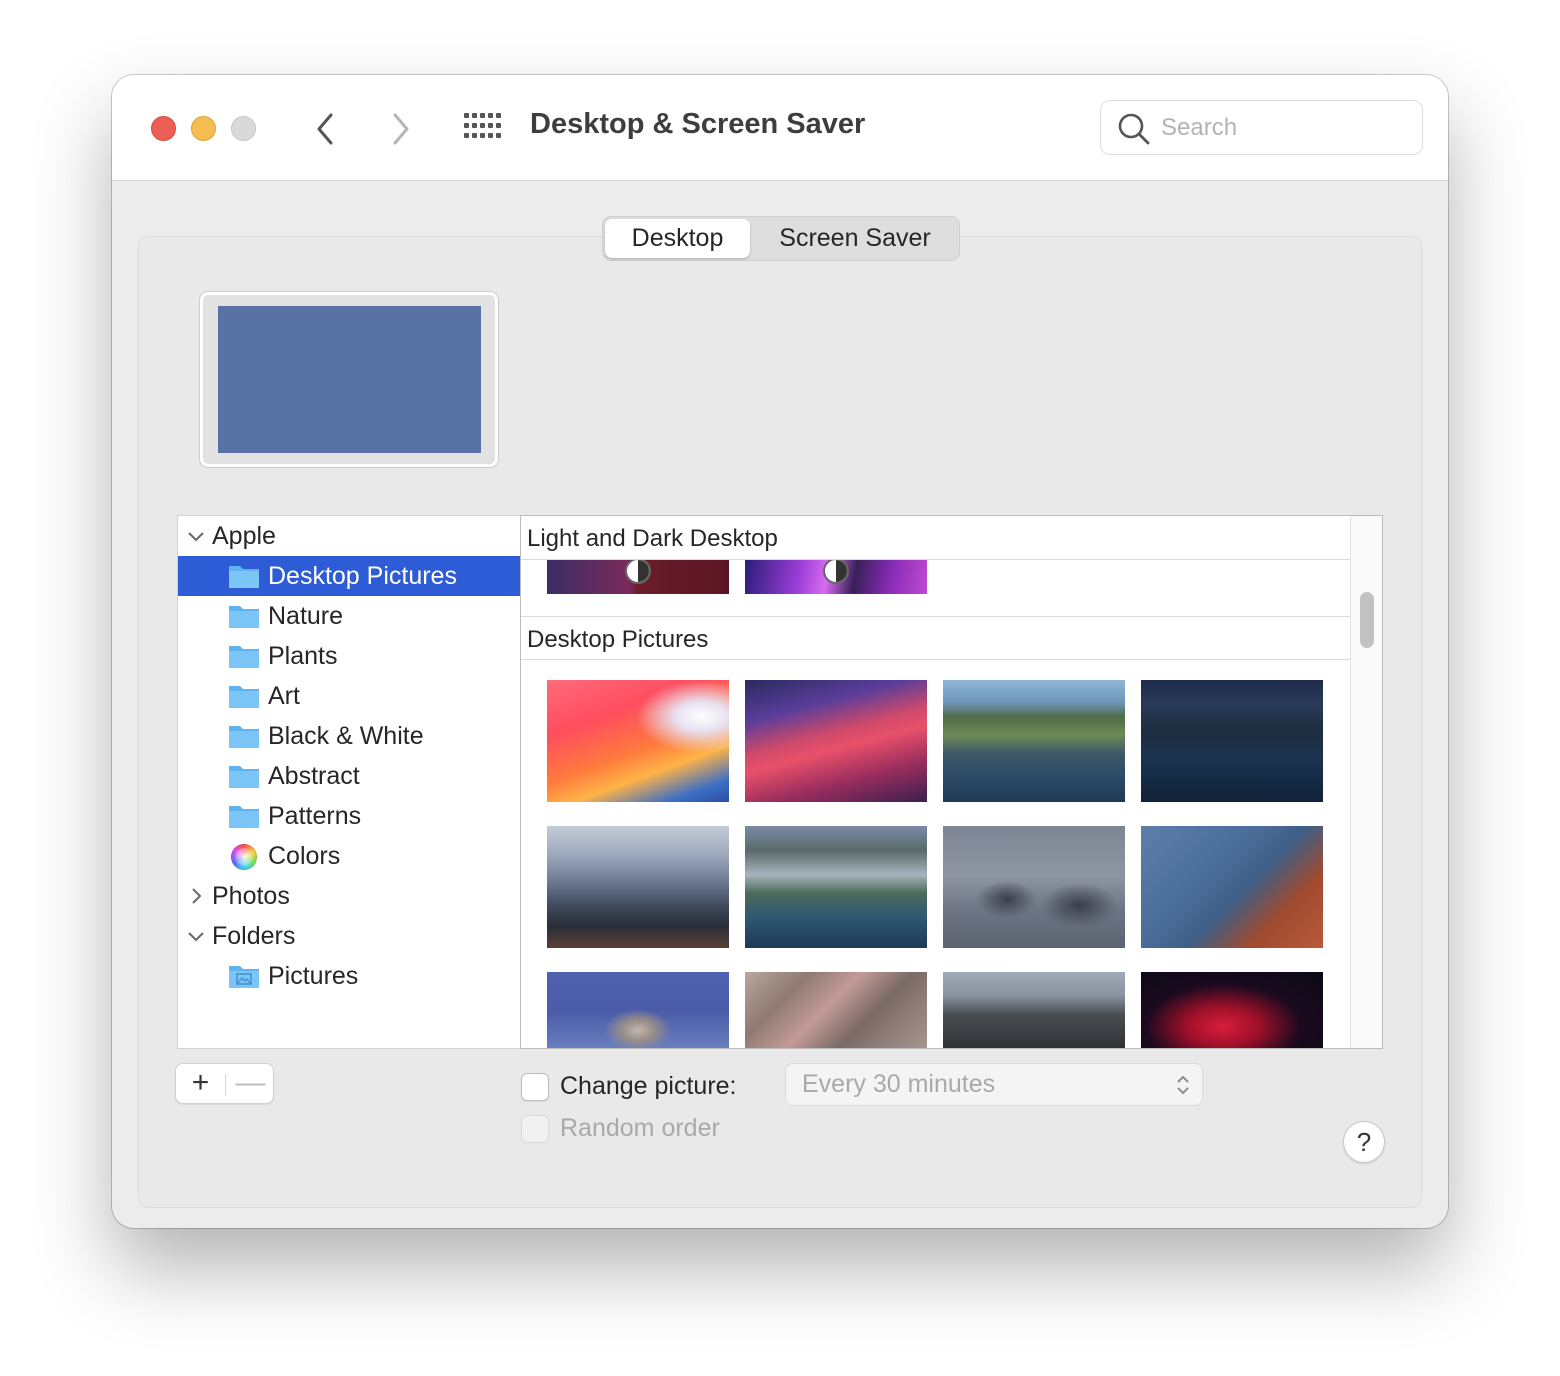 The width and height of the screenshot is (1560, 1376). I want to click on gallery-scrollbar, so click(1366, 782).